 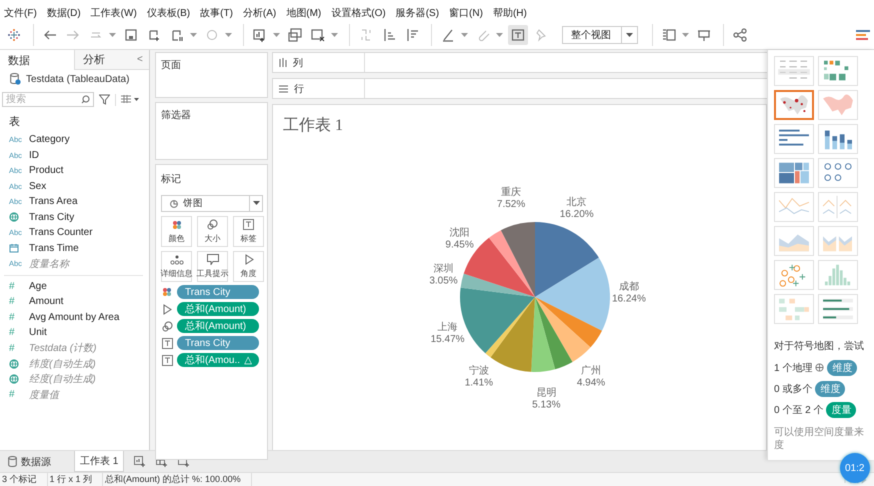 What do you see at coordinates (49, 140) in the screenshot?
I see `field-item: Category` at bounding box center [49, 140].